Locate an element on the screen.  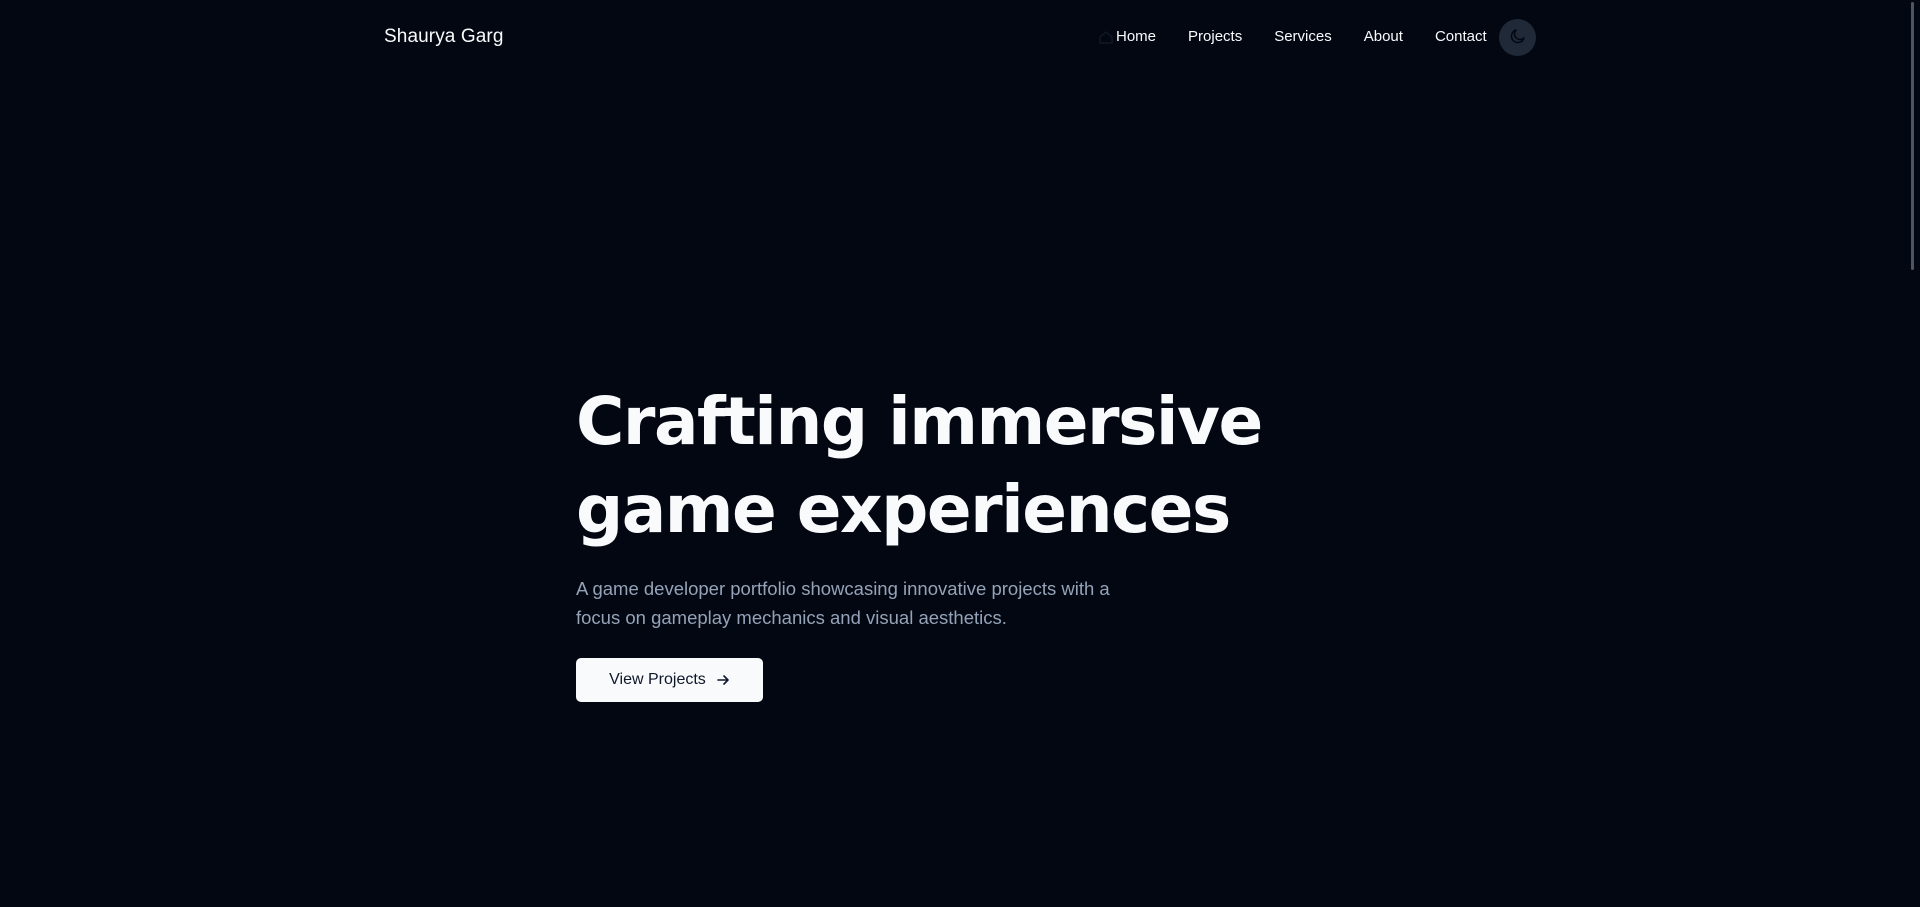
nav-item-contact: Contact is located at coordinates (1461, 36).